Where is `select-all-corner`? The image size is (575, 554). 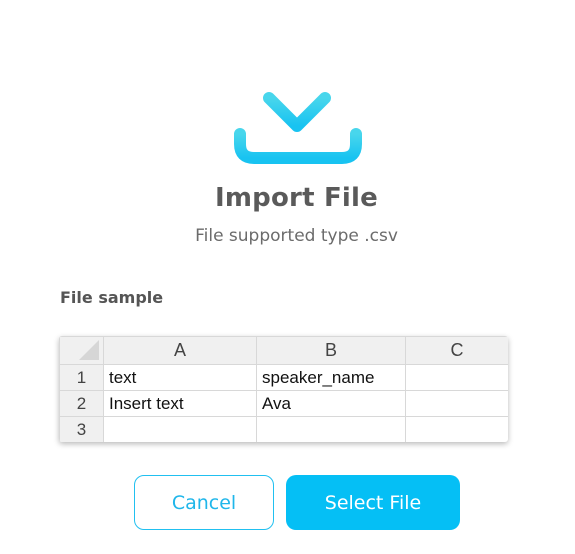
select-all-corner is located at coordinates (81, 350).